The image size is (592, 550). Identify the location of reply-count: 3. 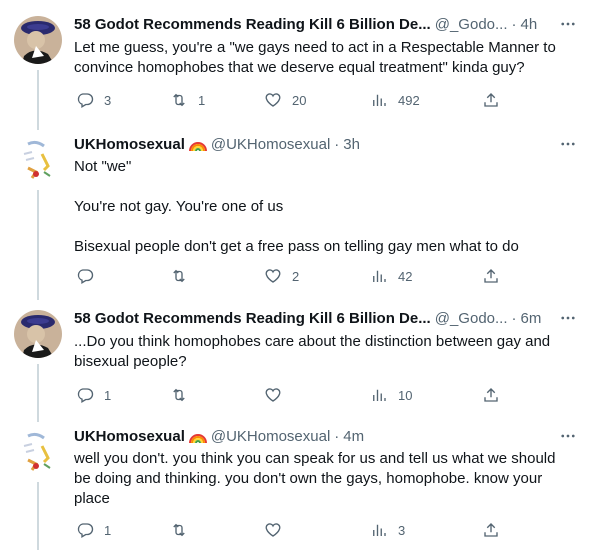
(108, 100).